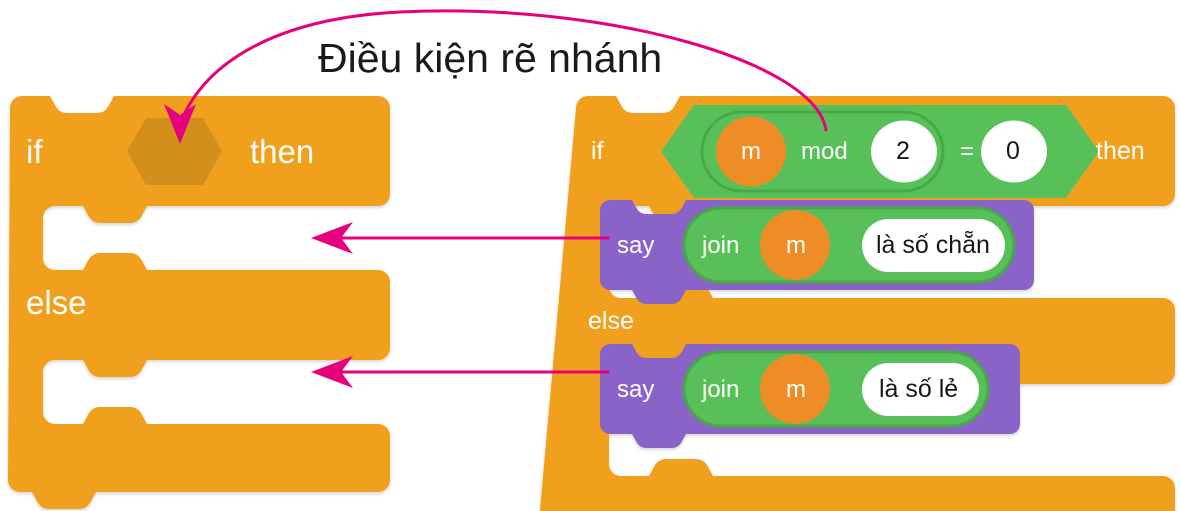 This screenshot has height=511, width=1180. Describe the element at coordinates (880, 151) in the screenshot. I see `equals-operator-block` at that location.